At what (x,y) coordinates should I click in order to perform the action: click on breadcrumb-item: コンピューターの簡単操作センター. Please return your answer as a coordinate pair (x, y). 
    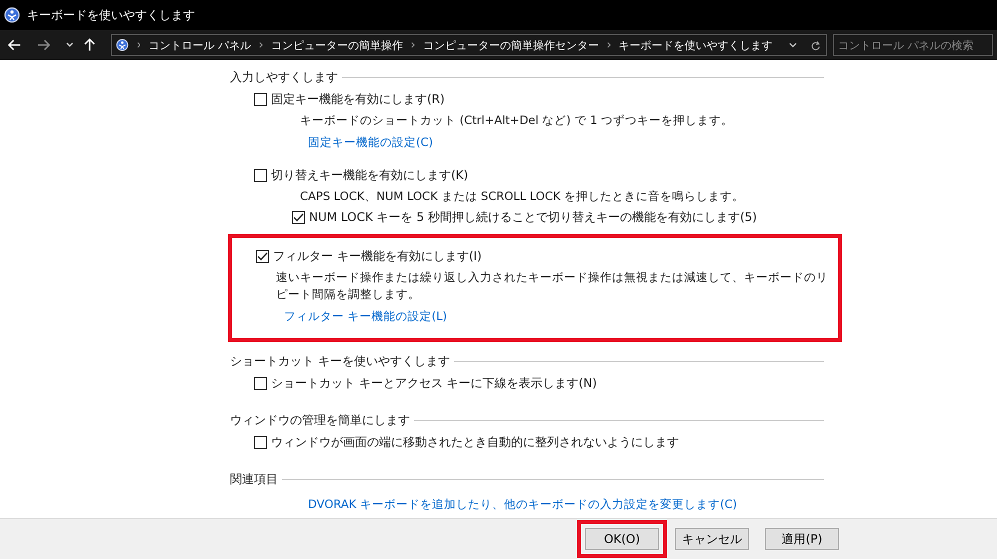
    Looking at the image, I should click on (510, 45).